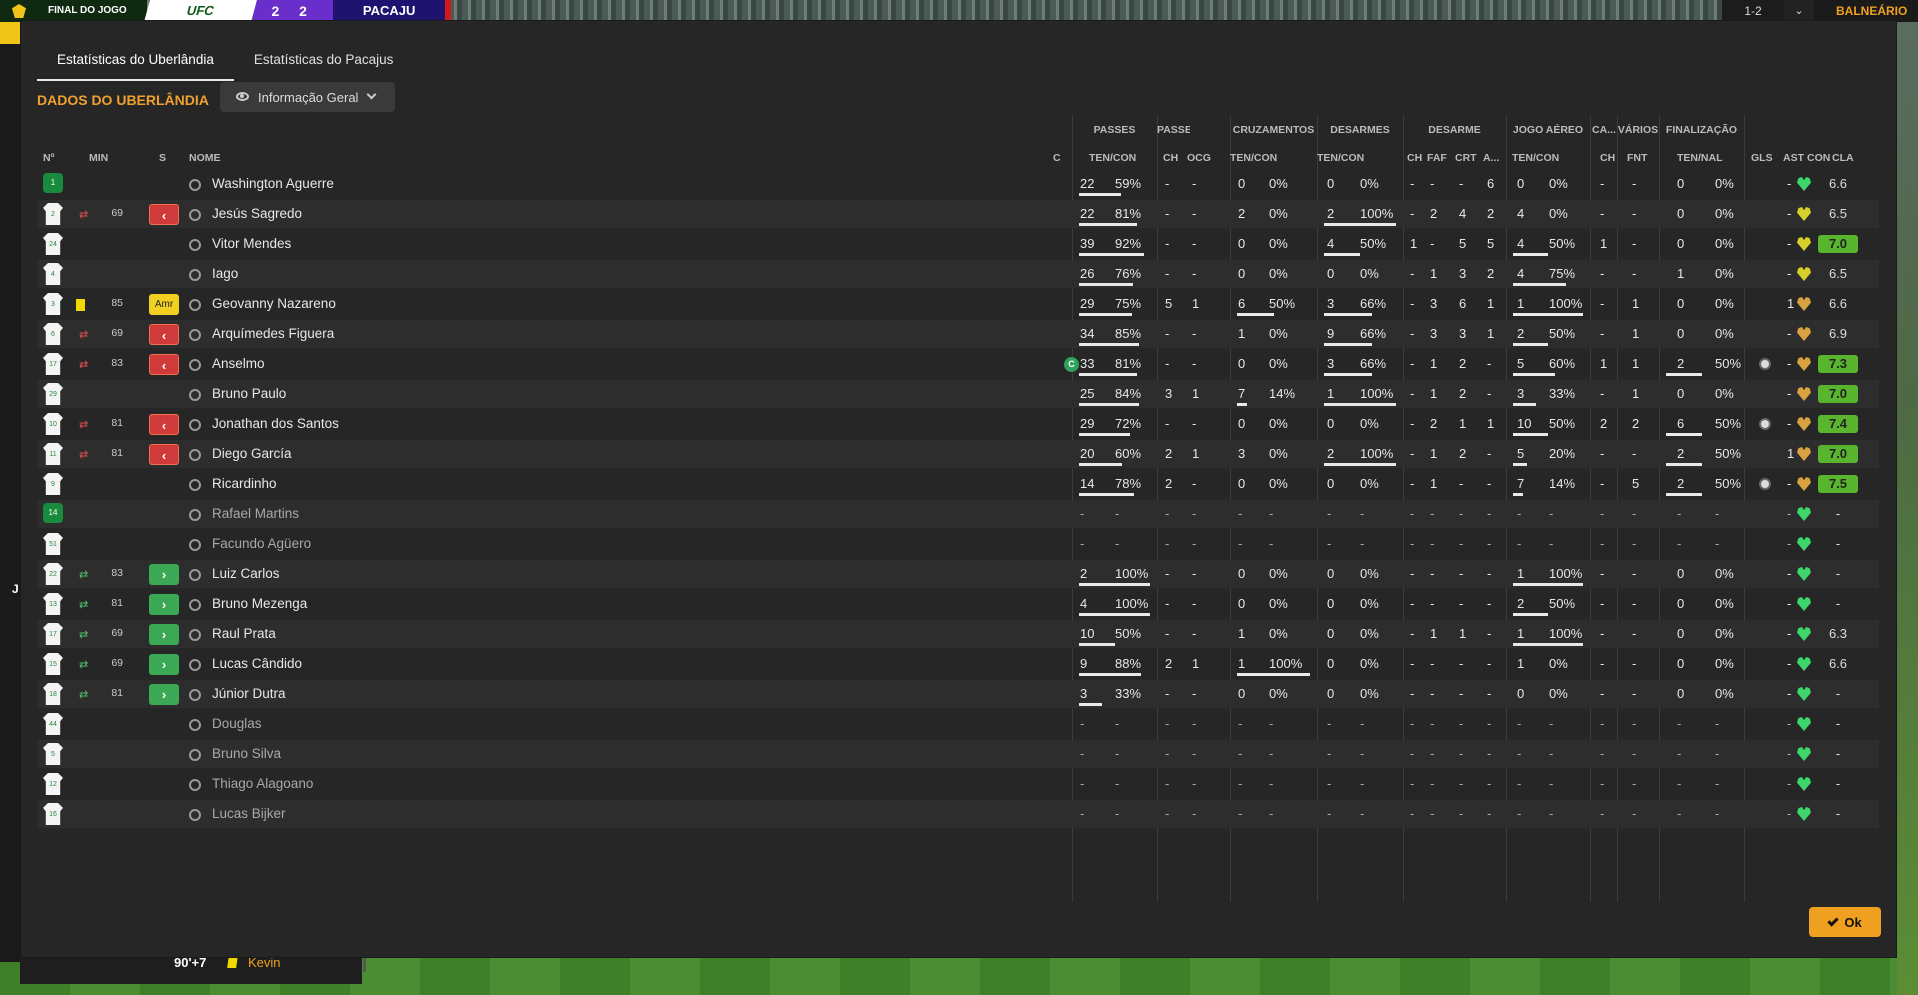 This screenshot has height=995, width=1918. What do you see at coordinates (958, 514) in the screenshot?
I see `player-row: 14 Rafael Martins - - - - - - - - - - - - - - - - - - - -` at bounding box center [958, 514].